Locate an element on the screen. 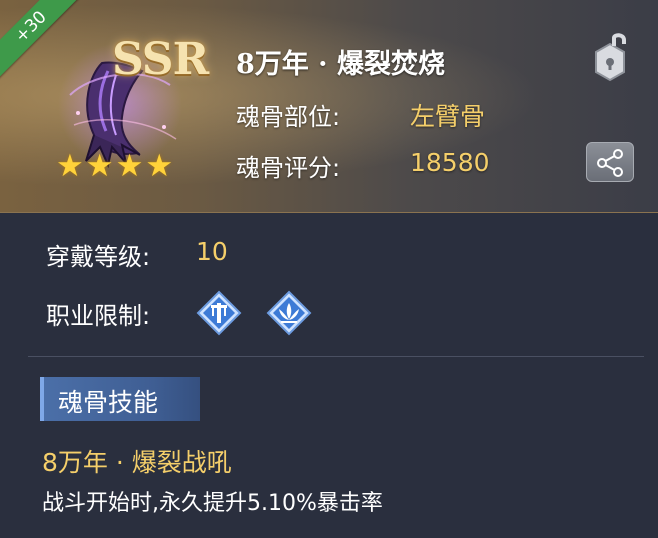 The height and width of the screenshot is (538, 658). wear-level-label: 穿戴等级: is located at coordinates (98, 257).